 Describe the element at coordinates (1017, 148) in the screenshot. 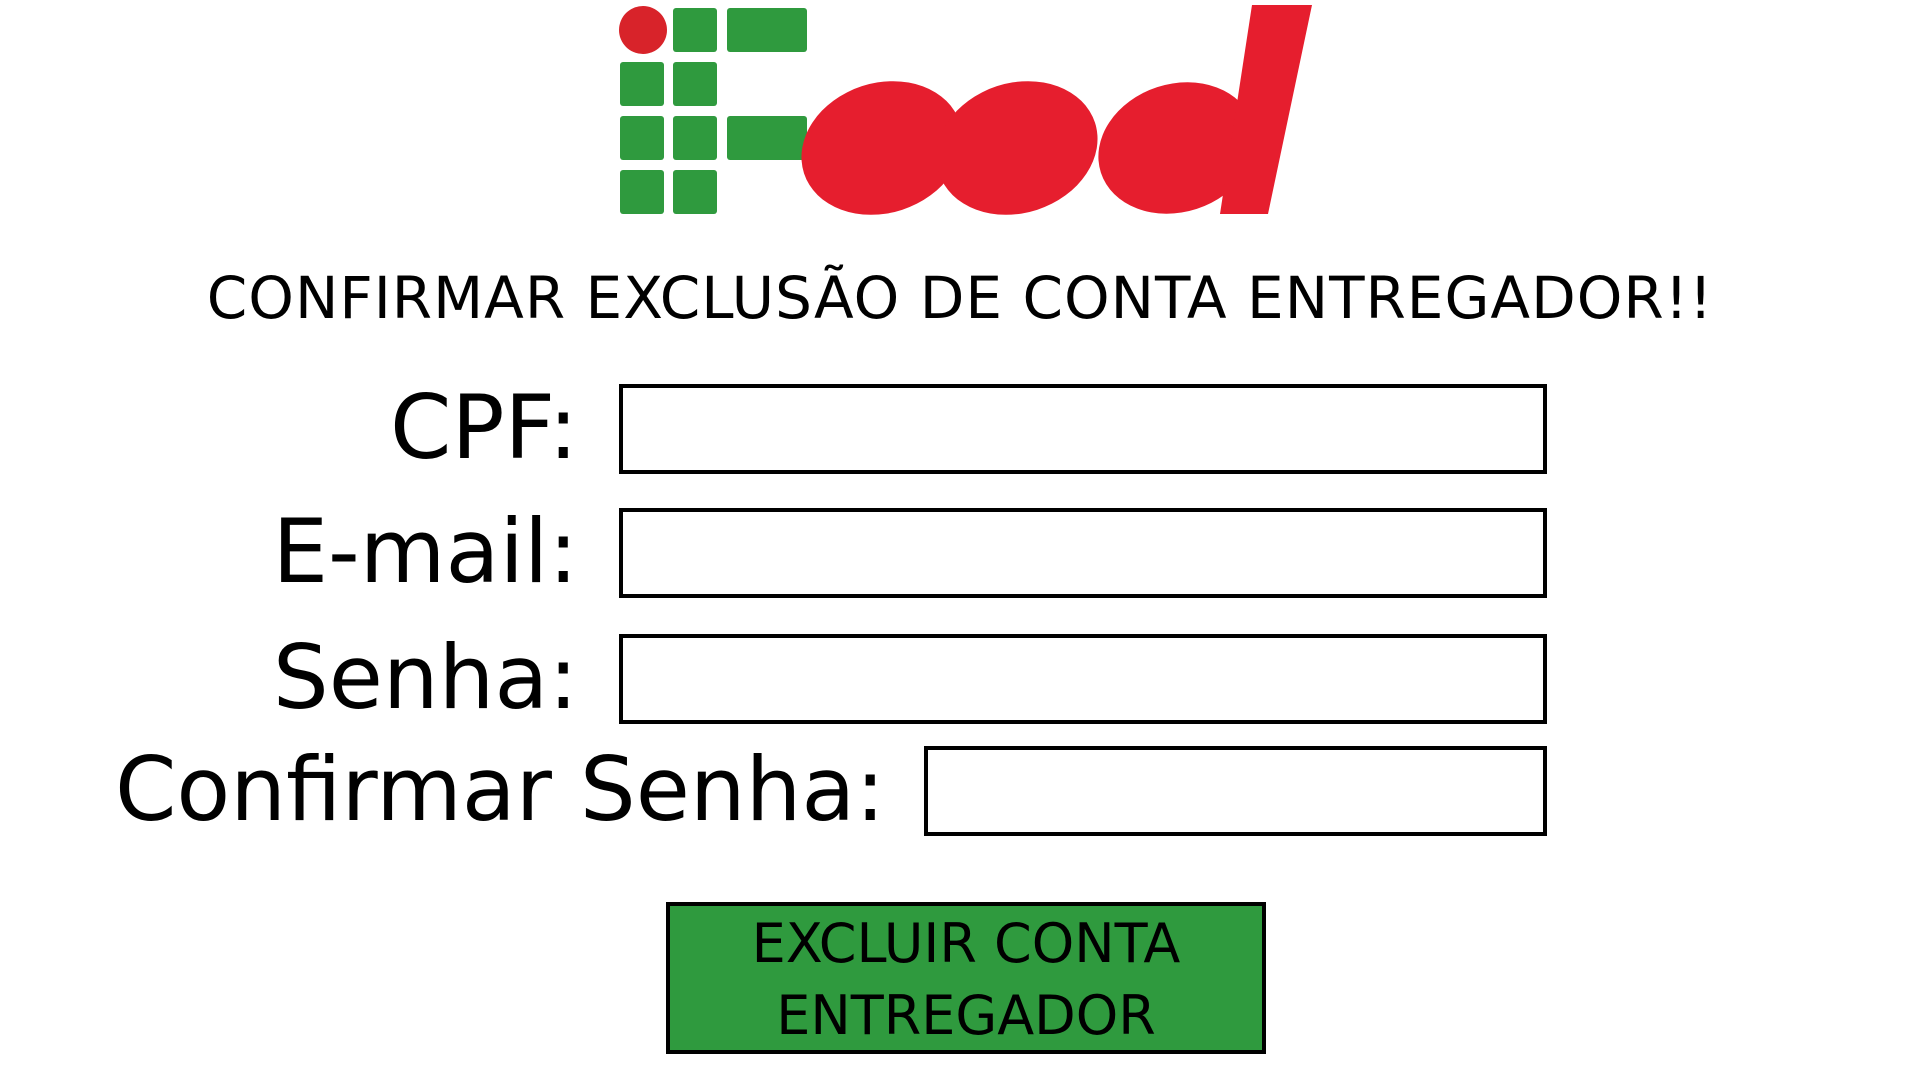

I see `logo-letter-o` at that location.